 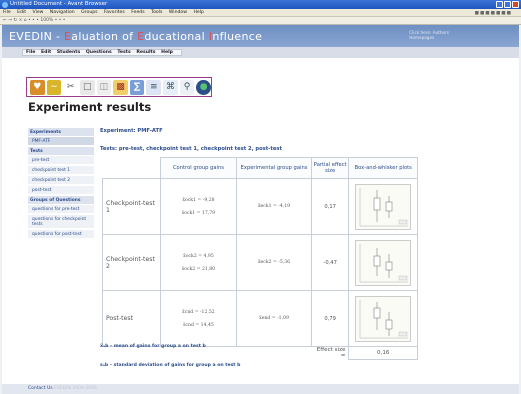 What do you see at coordinates (61, 200) in the screenshot?
I see `sidebar-header-question-groups: Groups of Questions` at bounding box center [61, 200].